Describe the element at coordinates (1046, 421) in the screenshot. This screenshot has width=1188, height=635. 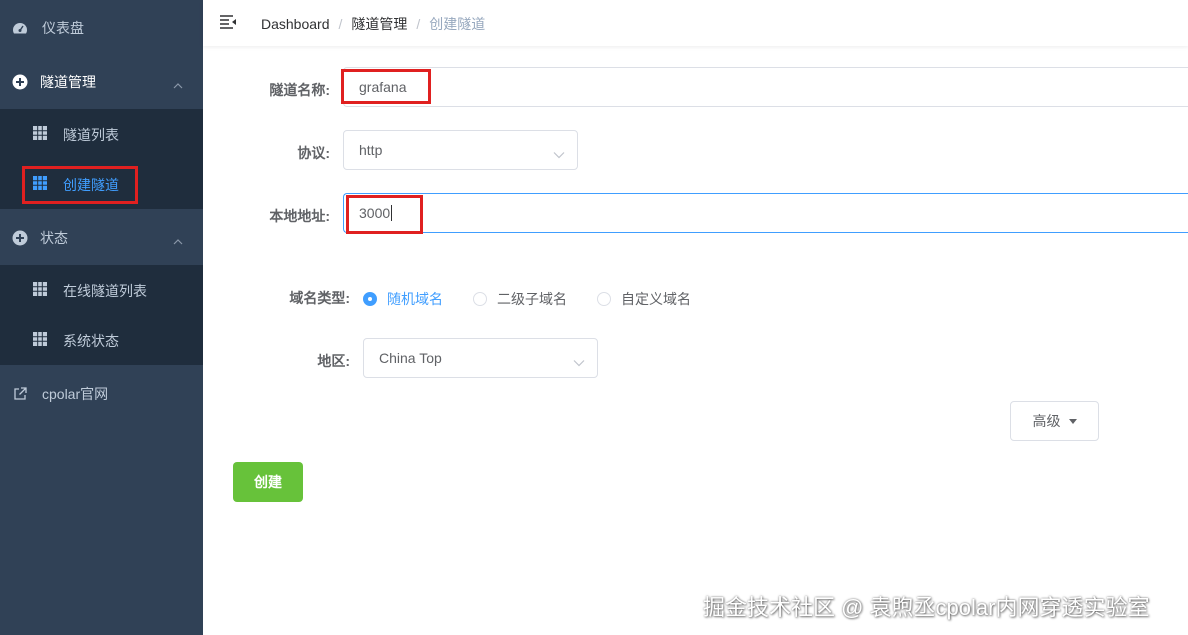
I see `advanced-button-label: 高级` at that location.